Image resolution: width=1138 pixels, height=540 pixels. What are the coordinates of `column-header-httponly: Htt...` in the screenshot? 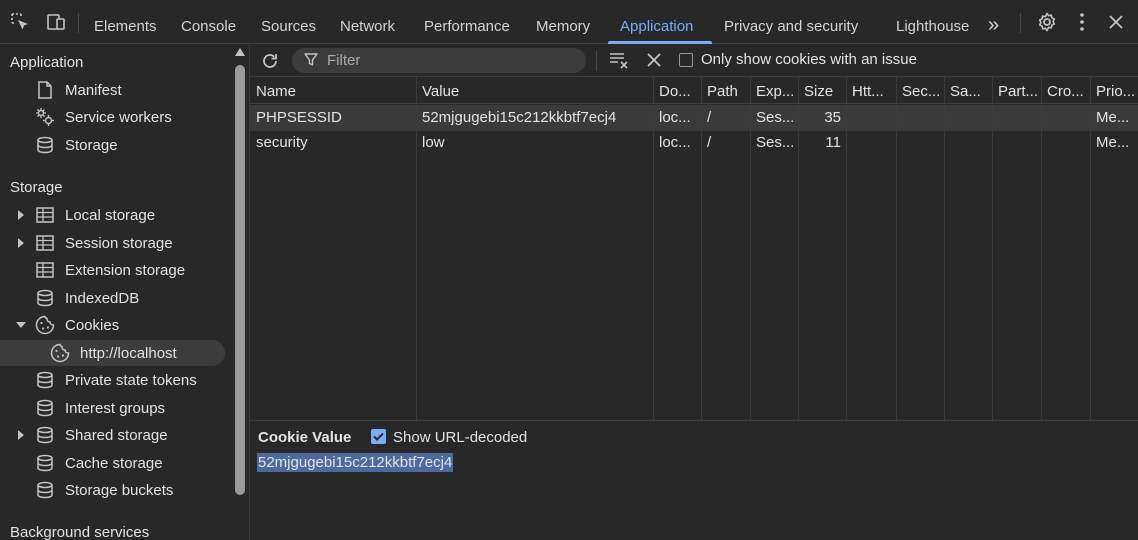 It's located at (868, 91).